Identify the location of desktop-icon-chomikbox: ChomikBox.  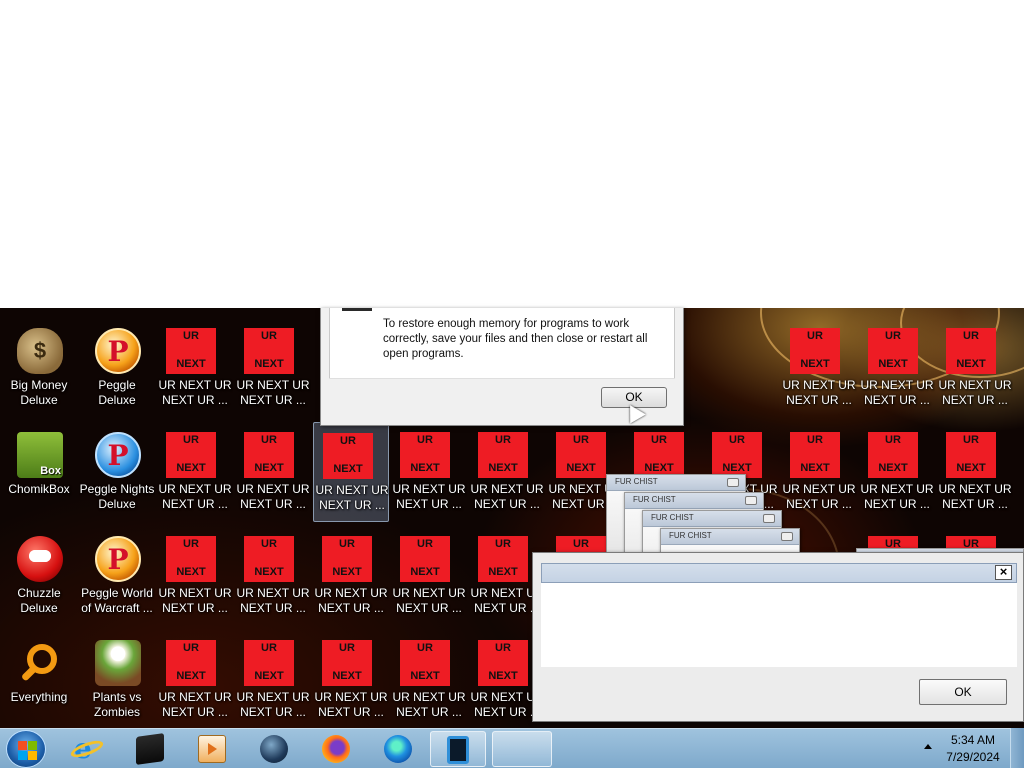
(39, 472).